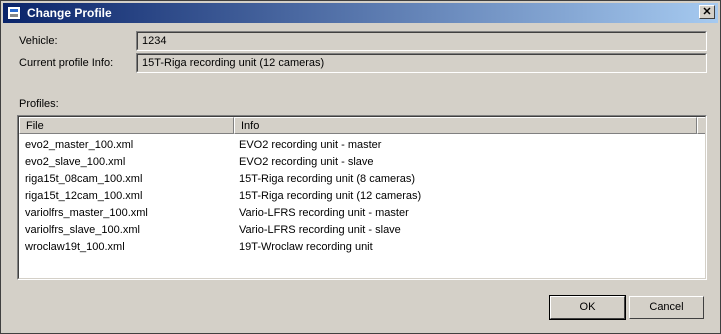  I want to click on row-file: wroclaw19t_100.xml, so click(75, 247).